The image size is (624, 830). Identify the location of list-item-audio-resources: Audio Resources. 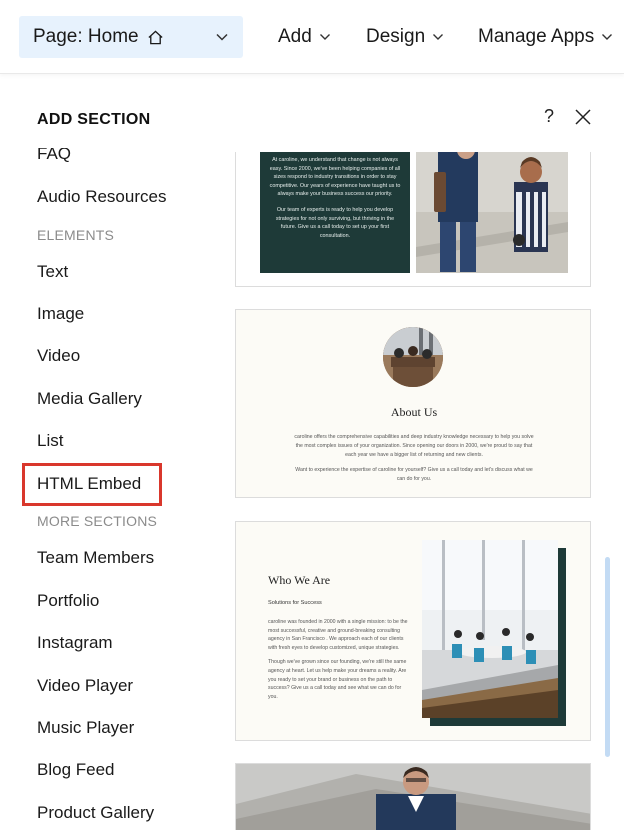
(101, 197).